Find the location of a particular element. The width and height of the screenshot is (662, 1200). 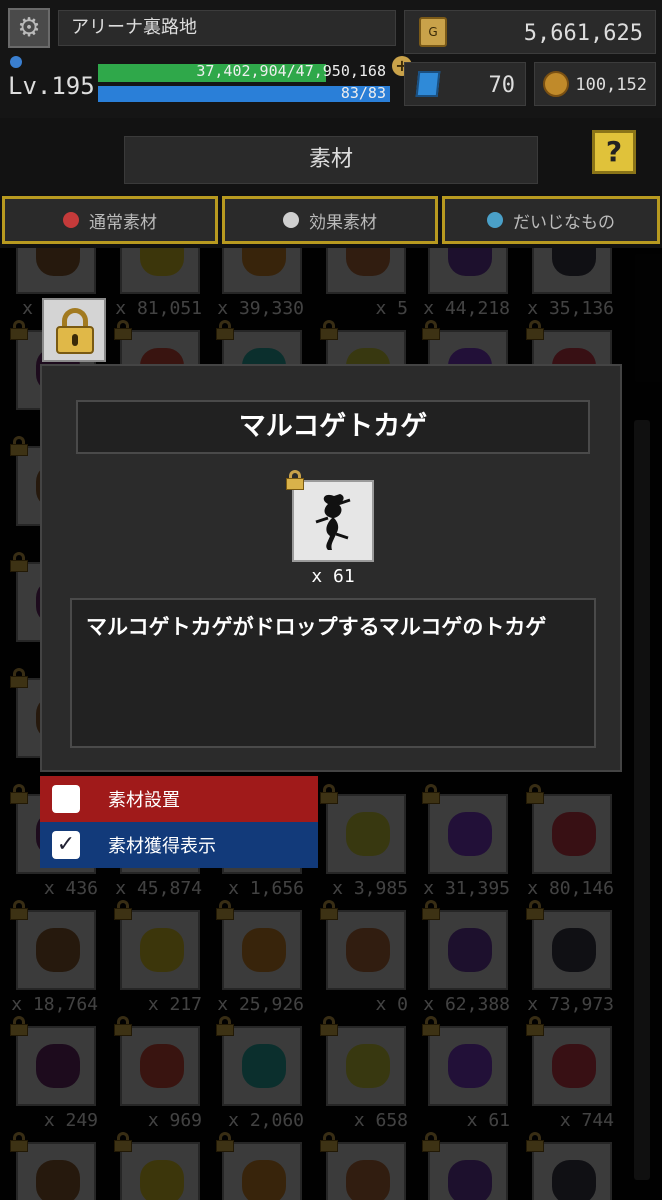

tab-effect-materials: 効果素材 is located at coordinates (330, 220).